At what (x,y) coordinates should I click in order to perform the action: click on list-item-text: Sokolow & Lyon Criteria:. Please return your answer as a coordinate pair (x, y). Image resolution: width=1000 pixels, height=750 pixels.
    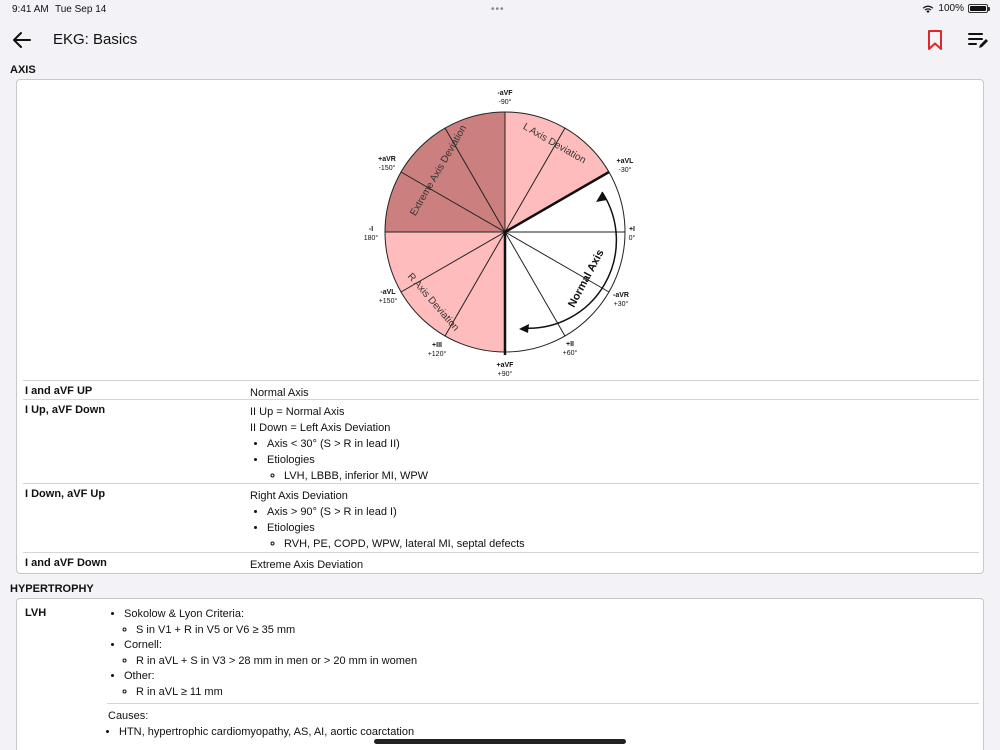
    Looking at the image, I should click on (184, 614).